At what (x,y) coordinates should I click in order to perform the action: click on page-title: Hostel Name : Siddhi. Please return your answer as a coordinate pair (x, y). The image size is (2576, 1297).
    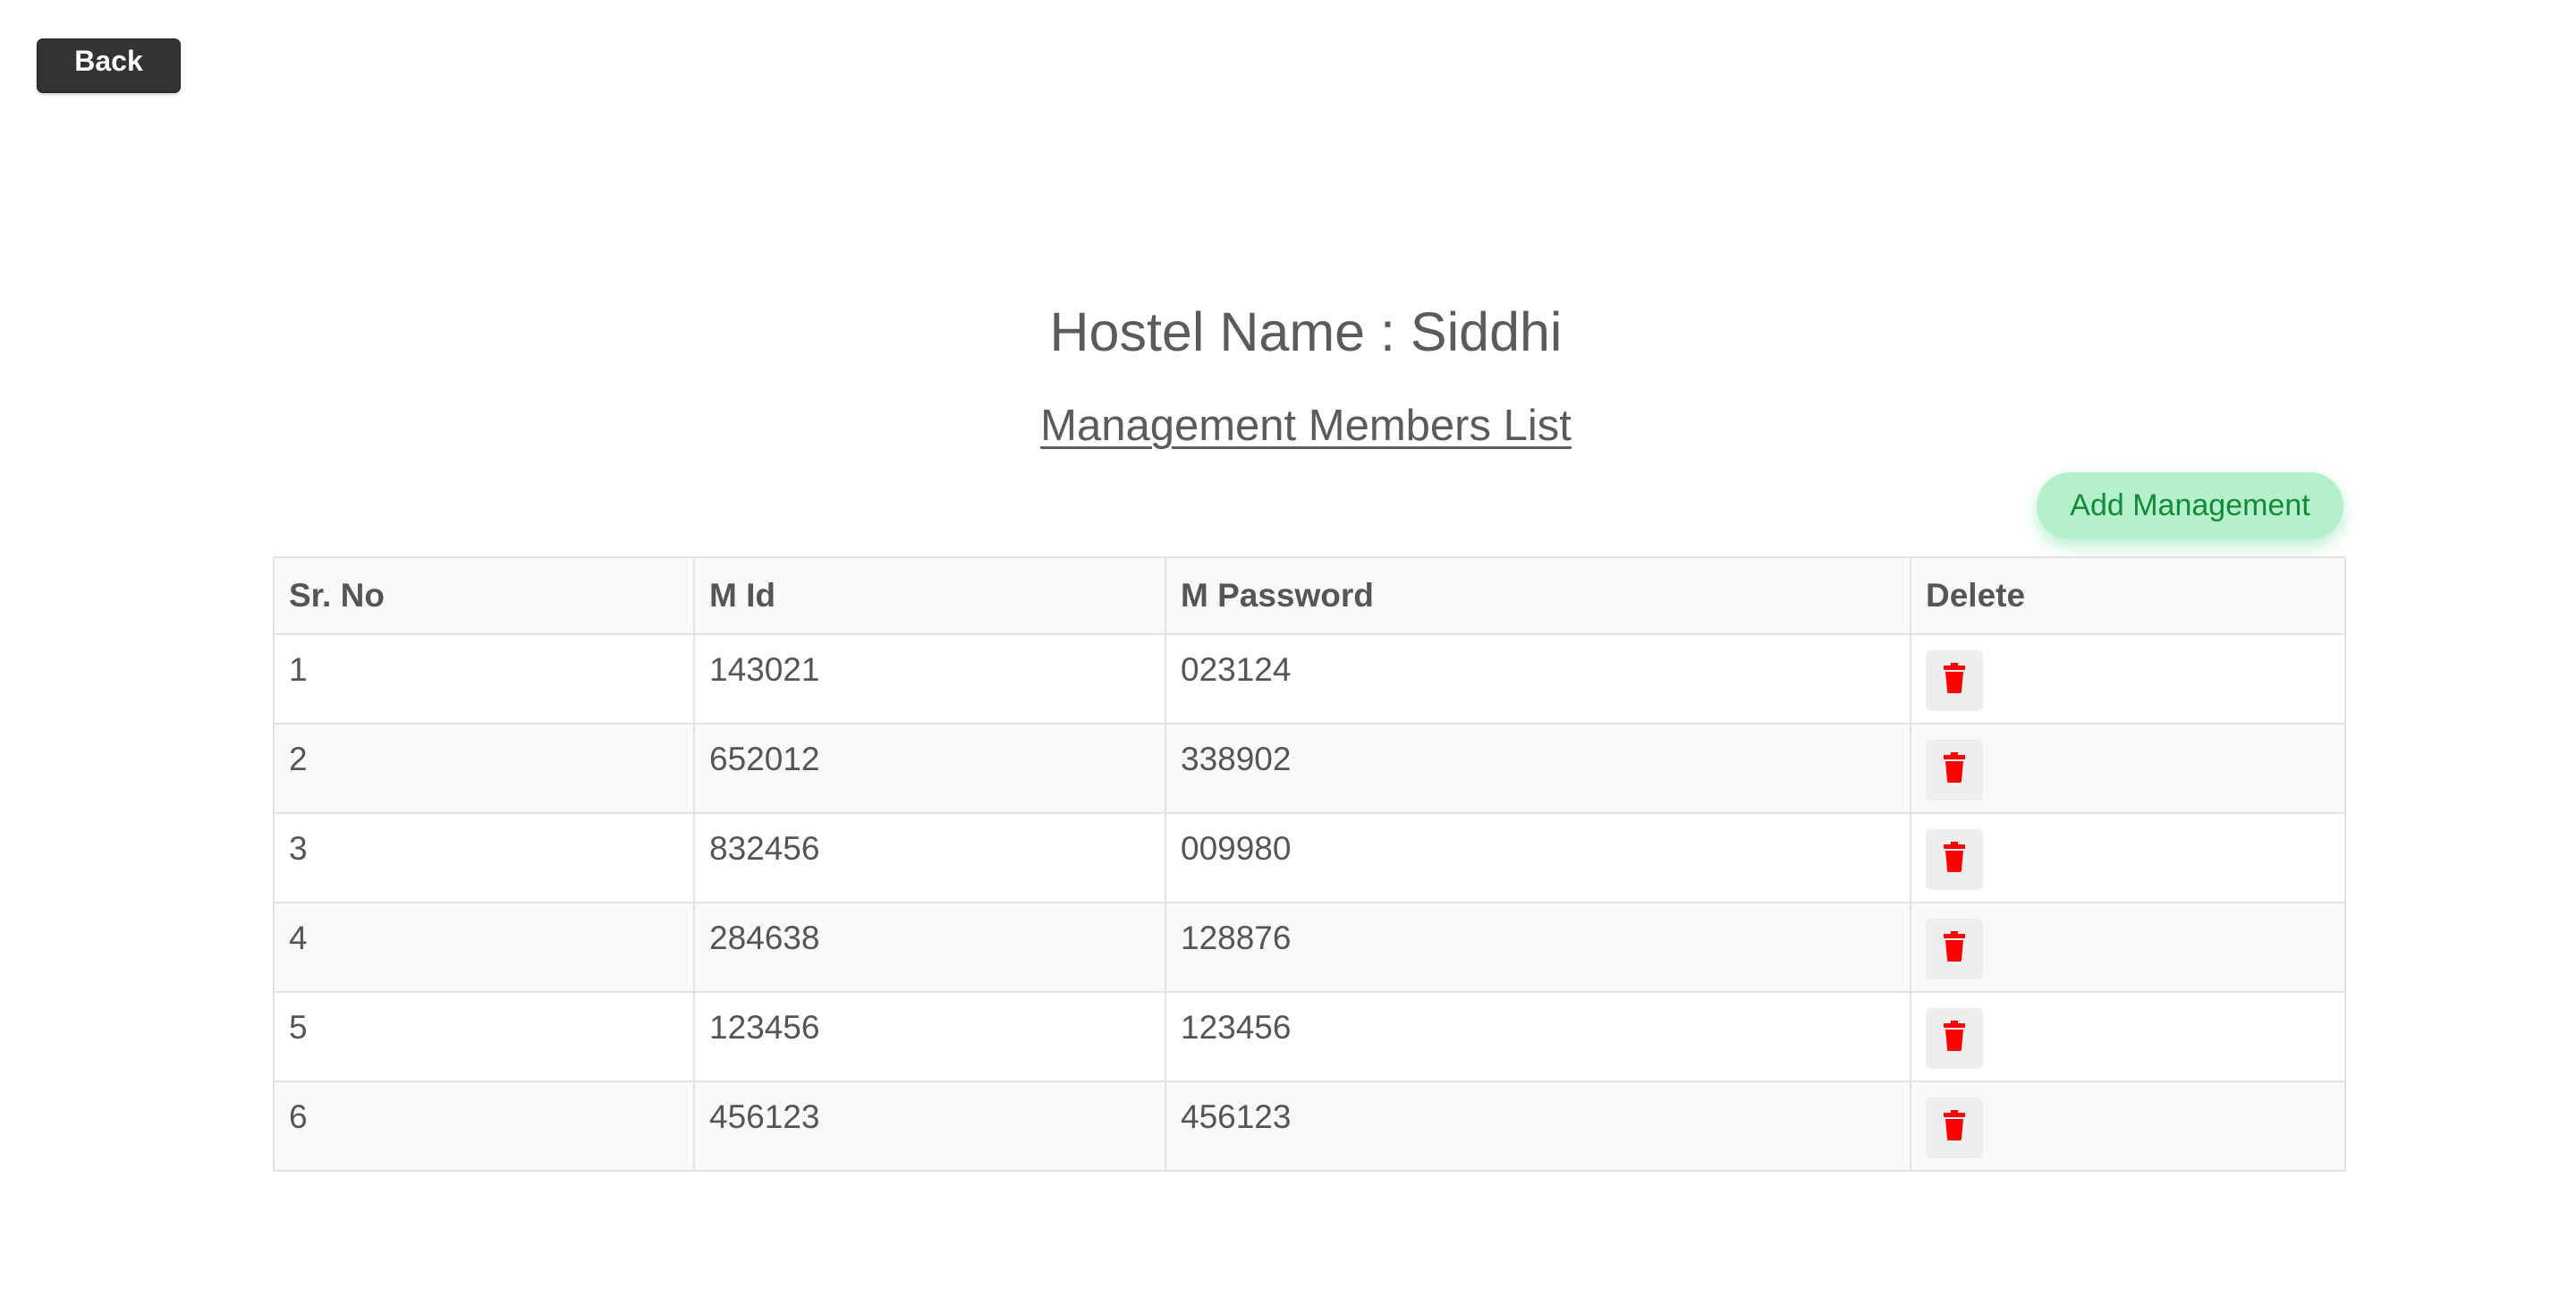
    Looking at the image, I should click on (1306, 331).